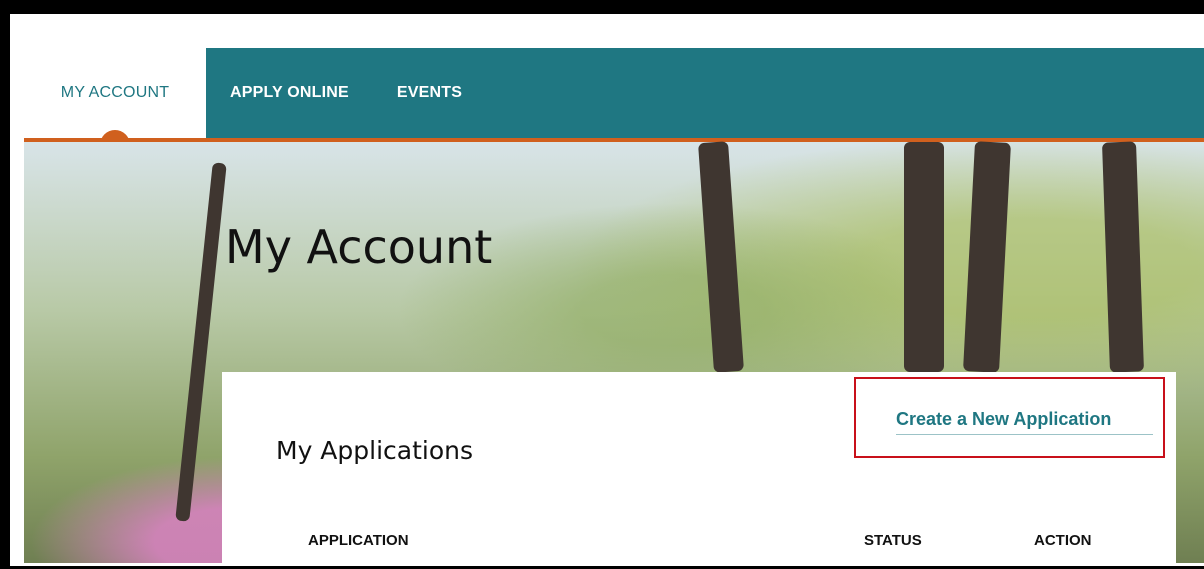 This screenshot has width=1204, height=569. I want to click on applications-heading: My Applications, so click(375, 450).